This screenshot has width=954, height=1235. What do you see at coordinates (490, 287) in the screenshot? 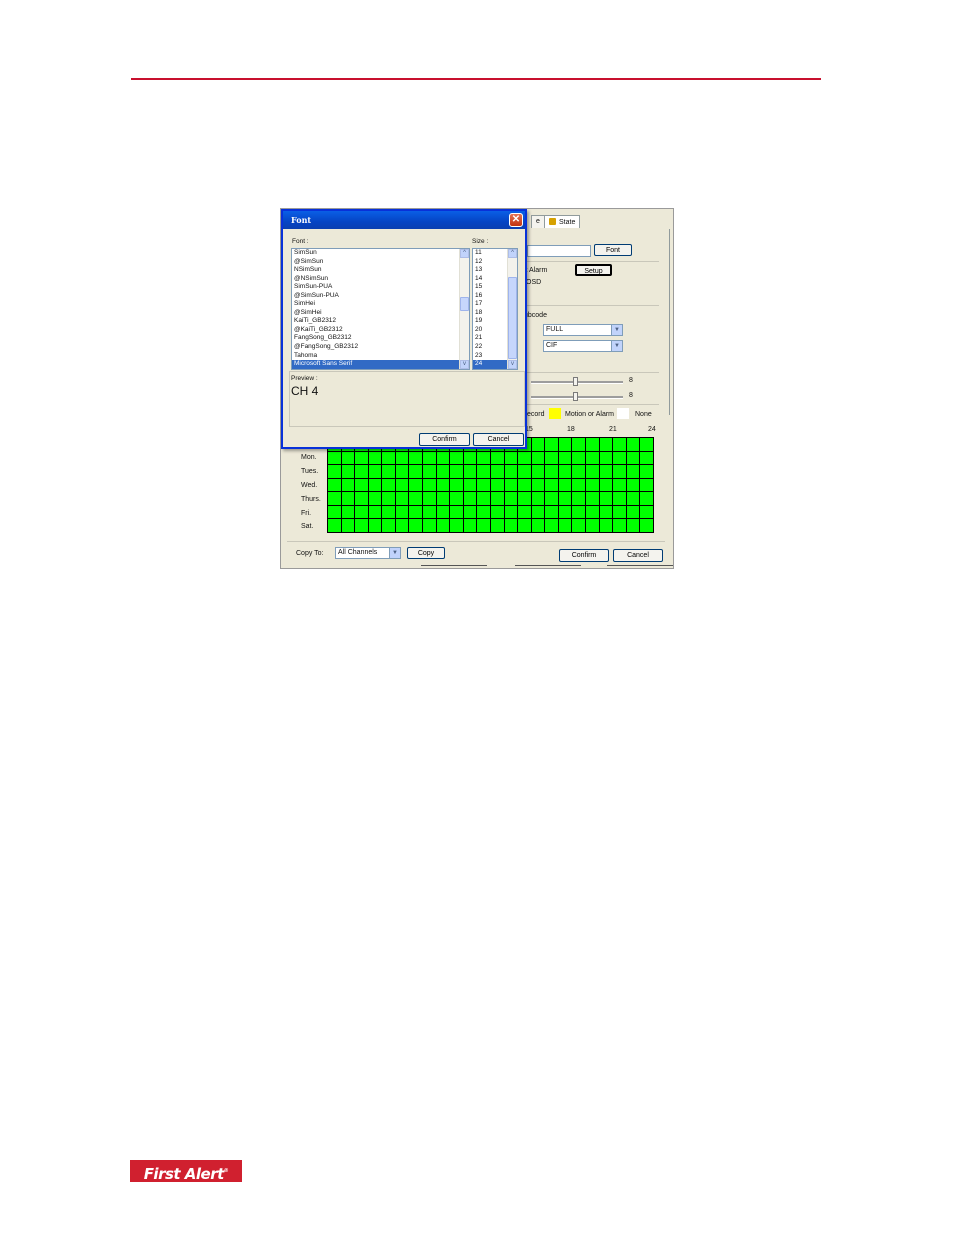
I see `size-list-item: 15` at bounding box center [490, 287].